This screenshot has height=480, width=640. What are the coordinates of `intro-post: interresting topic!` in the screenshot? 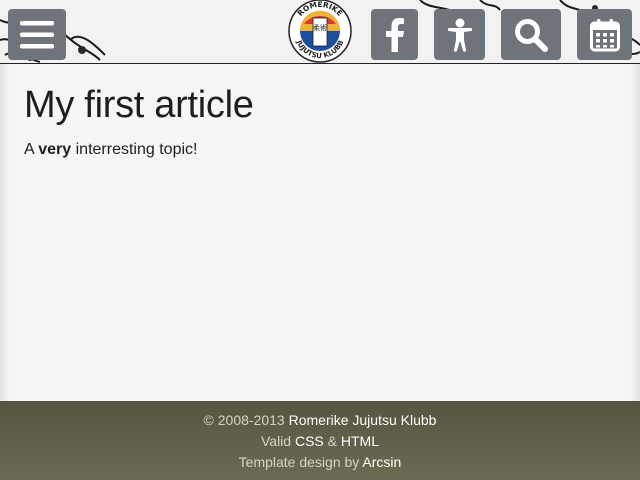 It's located at (136, 149).